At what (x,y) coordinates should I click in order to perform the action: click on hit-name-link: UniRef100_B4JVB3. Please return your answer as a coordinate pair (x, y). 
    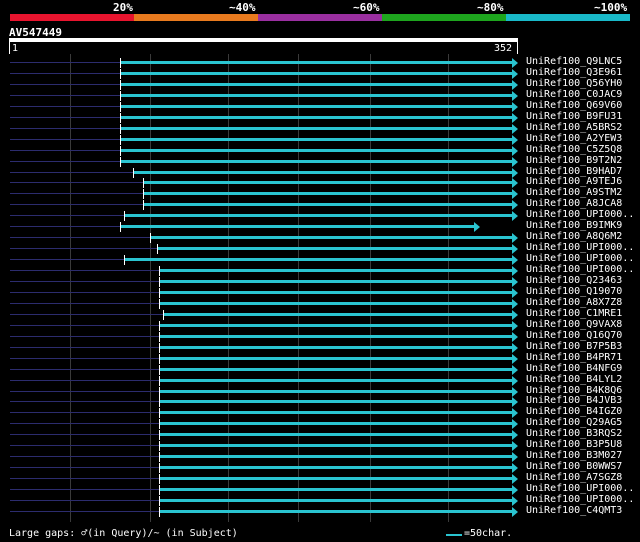
    Looking at the image, I should click on (574, 400).